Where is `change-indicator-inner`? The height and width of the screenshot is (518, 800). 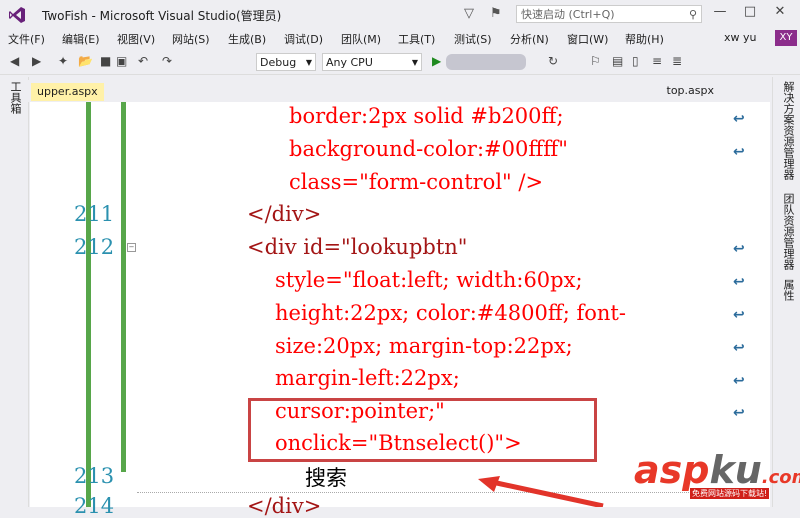
change-indicator-inner is located at coordinates (123, 287).